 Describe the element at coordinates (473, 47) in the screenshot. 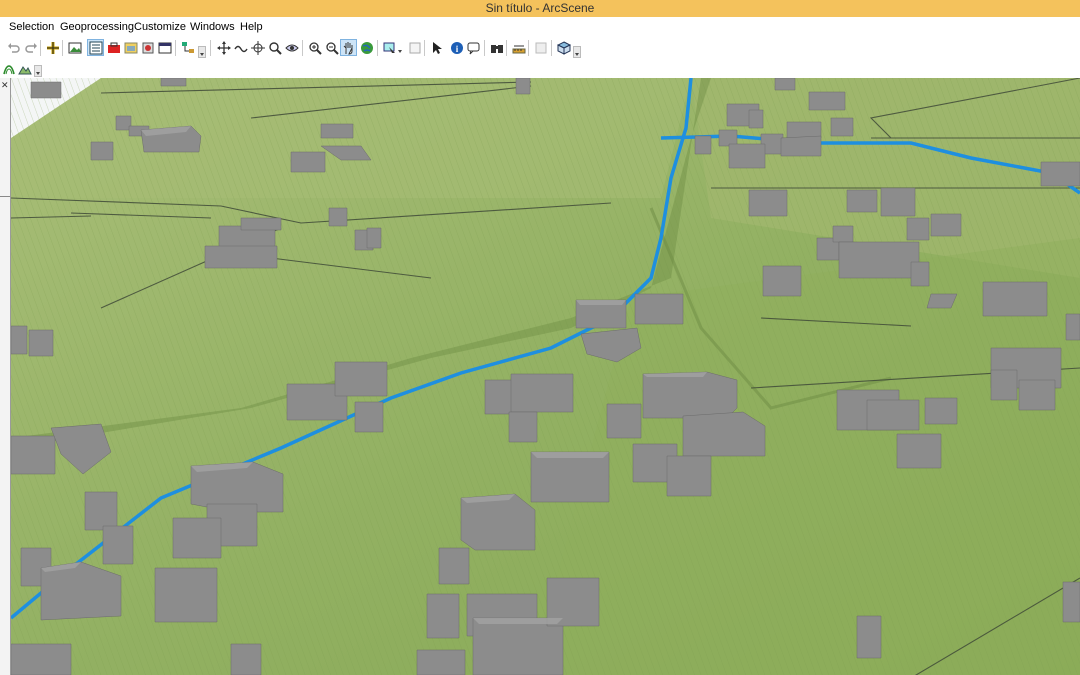

I see `html-popup-icon` at that location.